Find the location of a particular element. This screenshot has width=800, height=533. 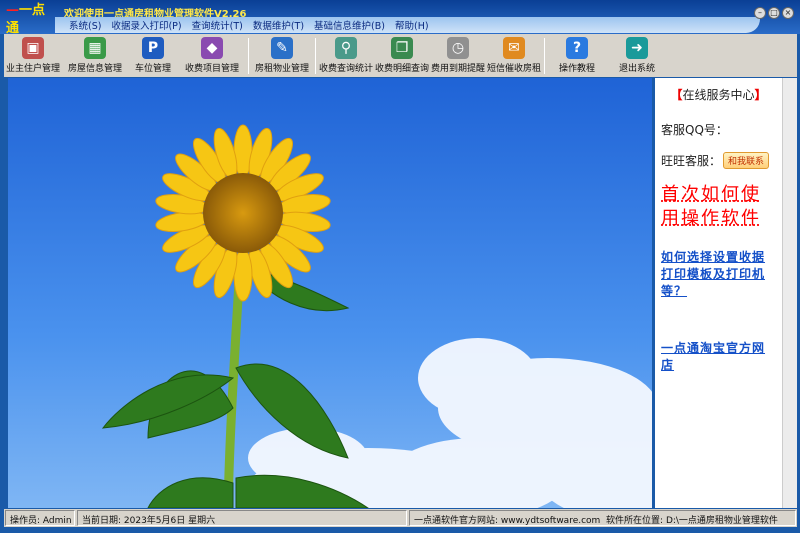

toolbar-button-8: ✉ 短信催收房租 is located at coordinates (514, 55).